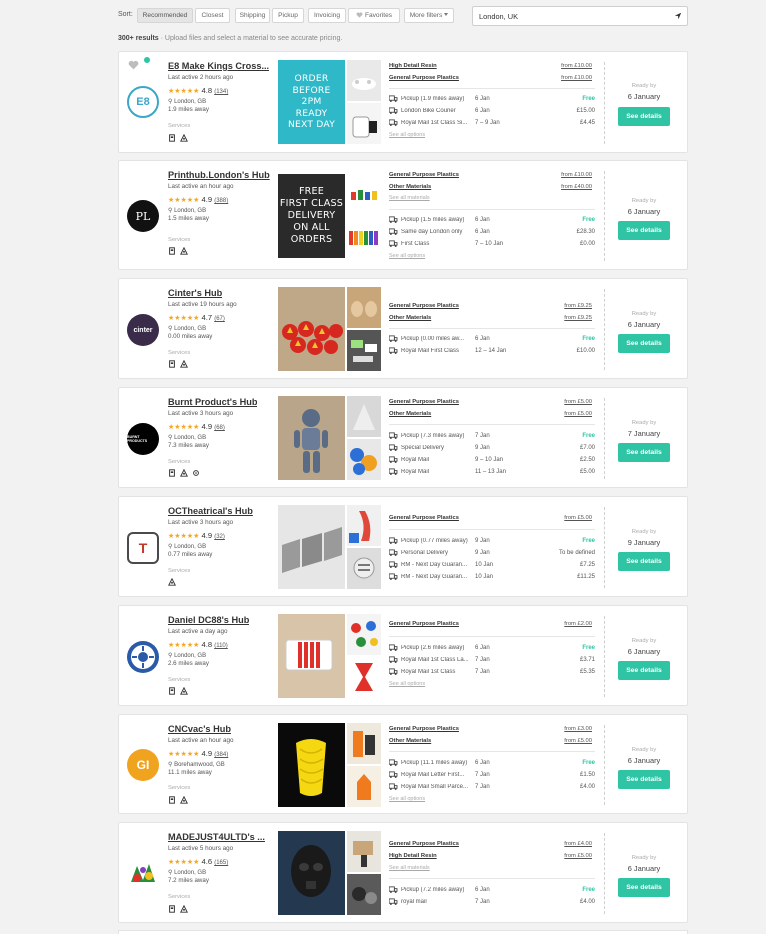 The width and height of the screenshot is (766, 934). What do you see at coordinates (178, 364) in the screenshot?
I see `service-icons` at bounding box center [178, 364].